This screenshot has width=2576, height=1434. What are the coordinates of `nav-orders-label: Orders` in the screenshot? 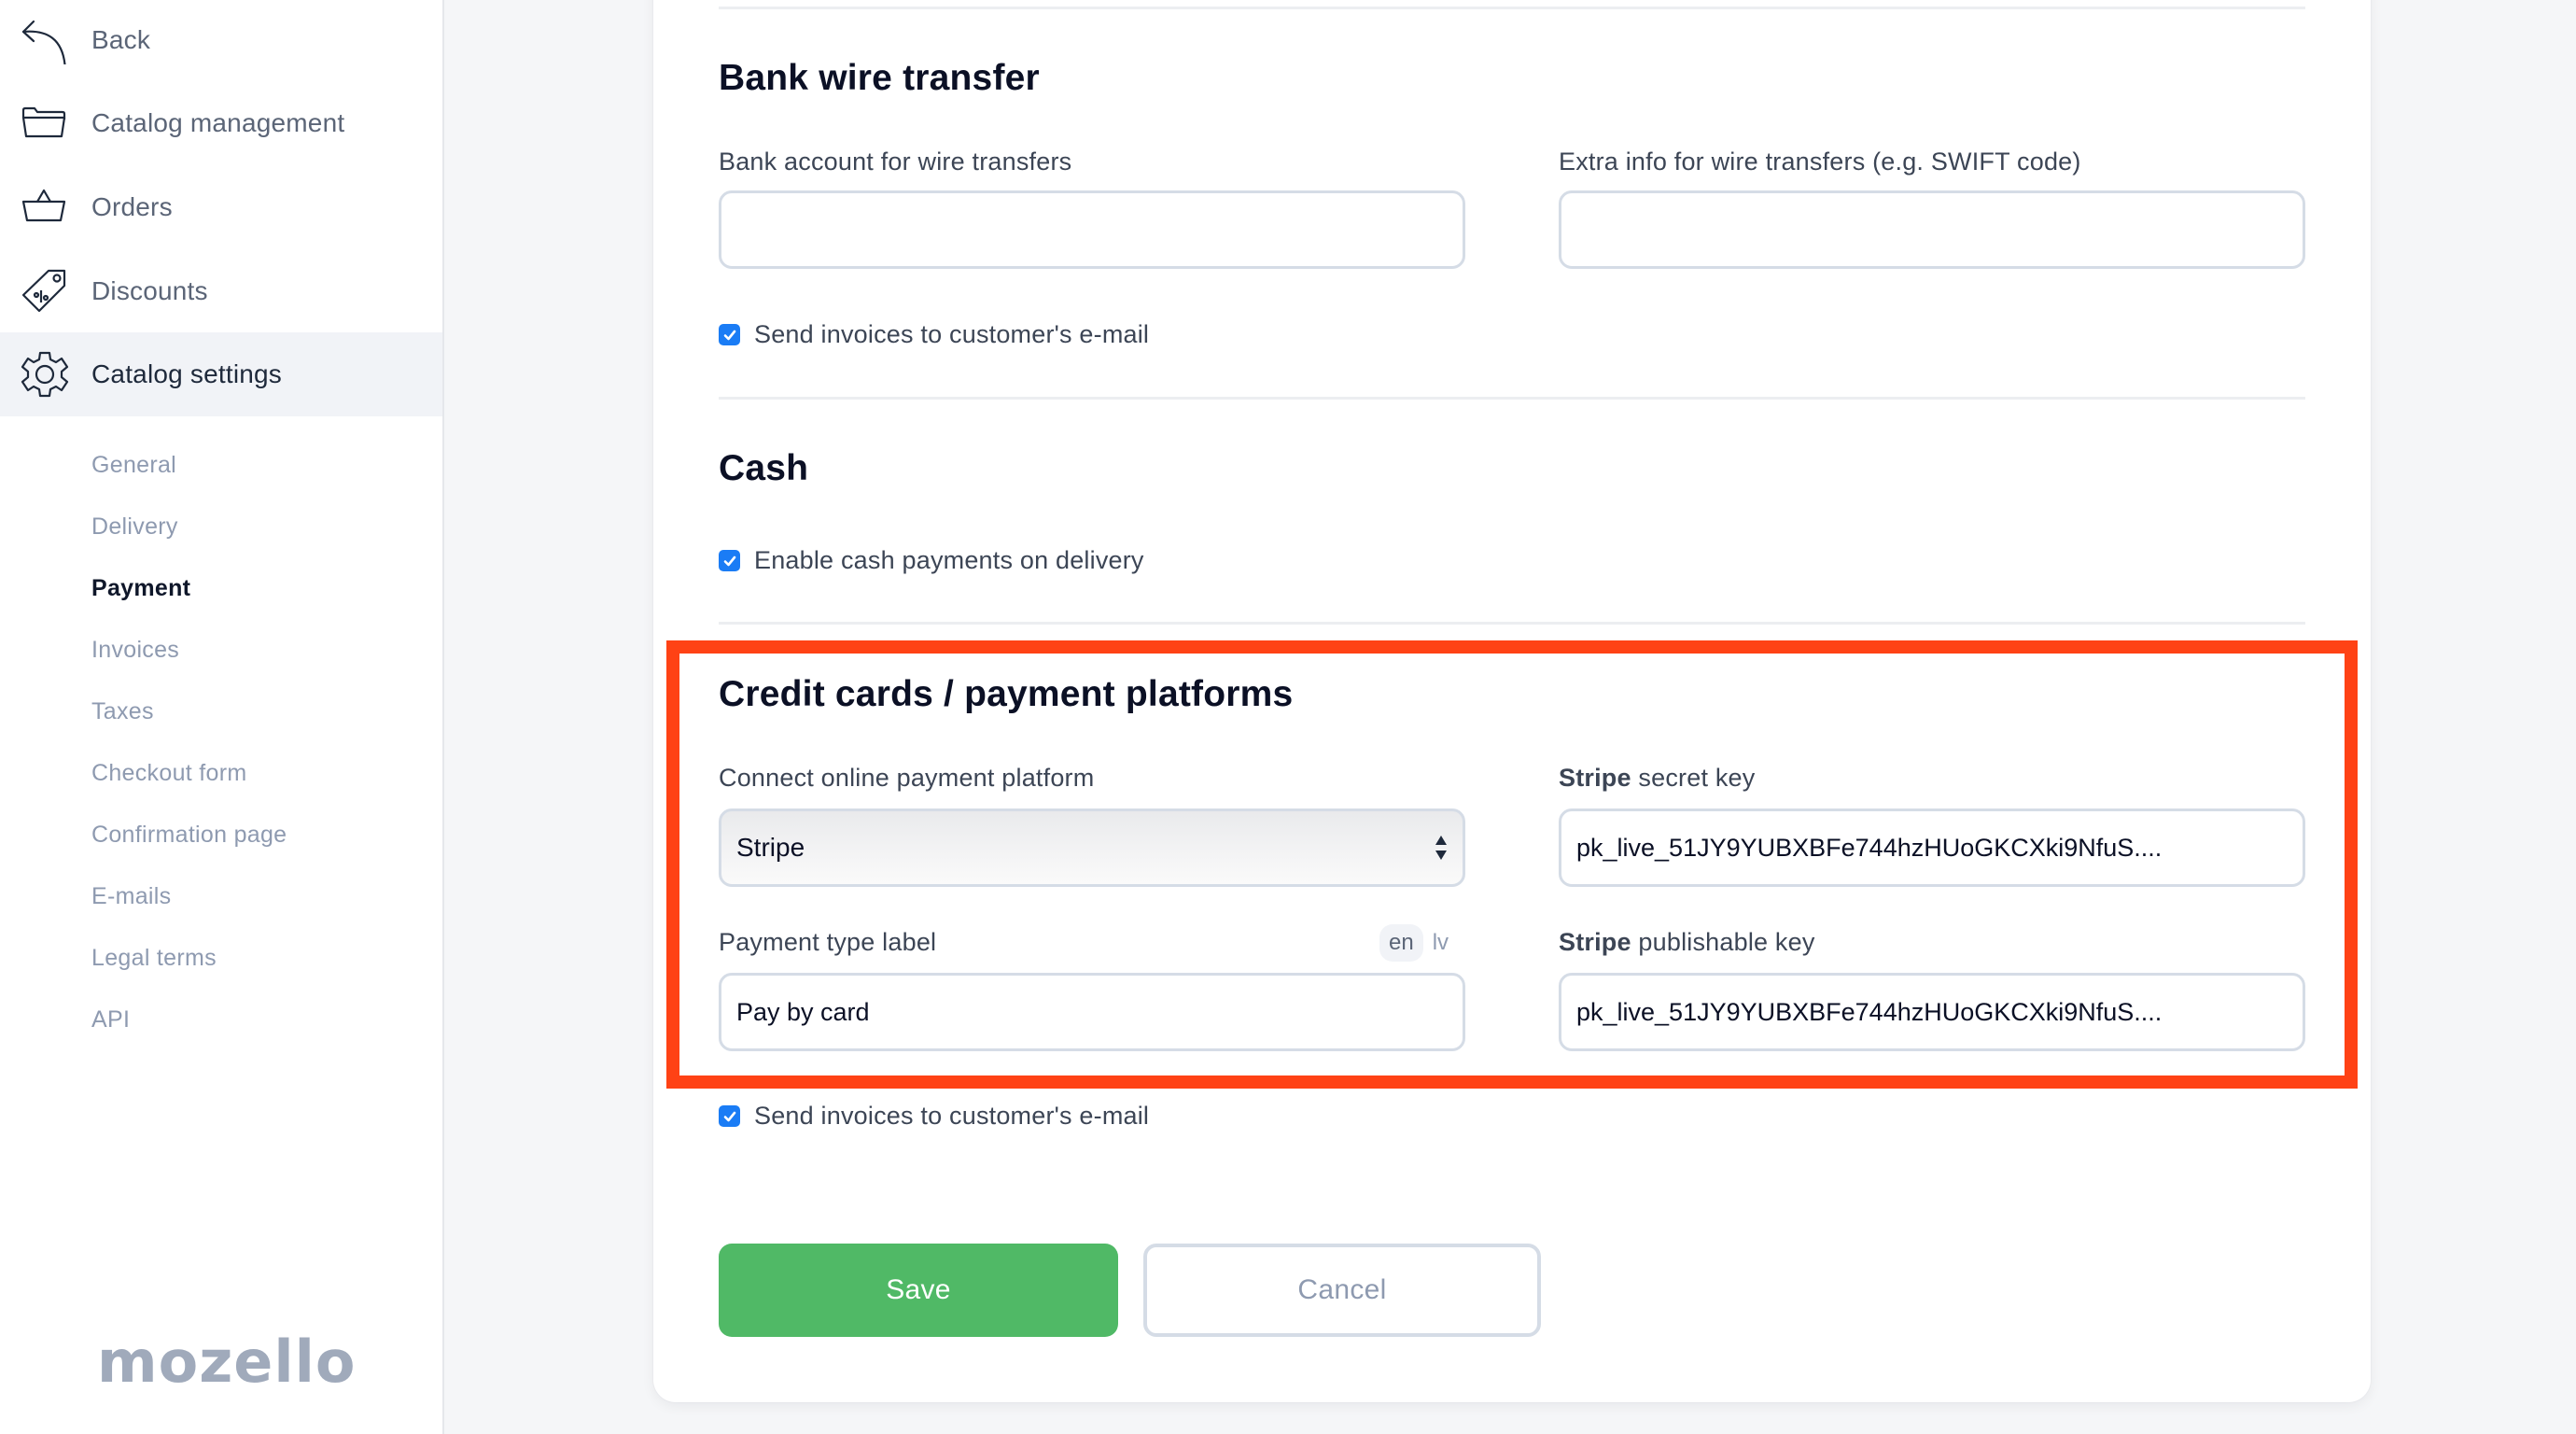 It's located at (132, 206).